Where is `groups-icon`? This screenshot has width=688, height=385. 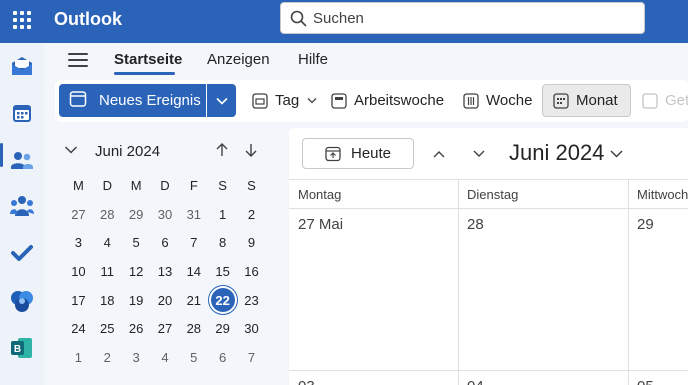
groups-icon is located at coordinates (22, 206).